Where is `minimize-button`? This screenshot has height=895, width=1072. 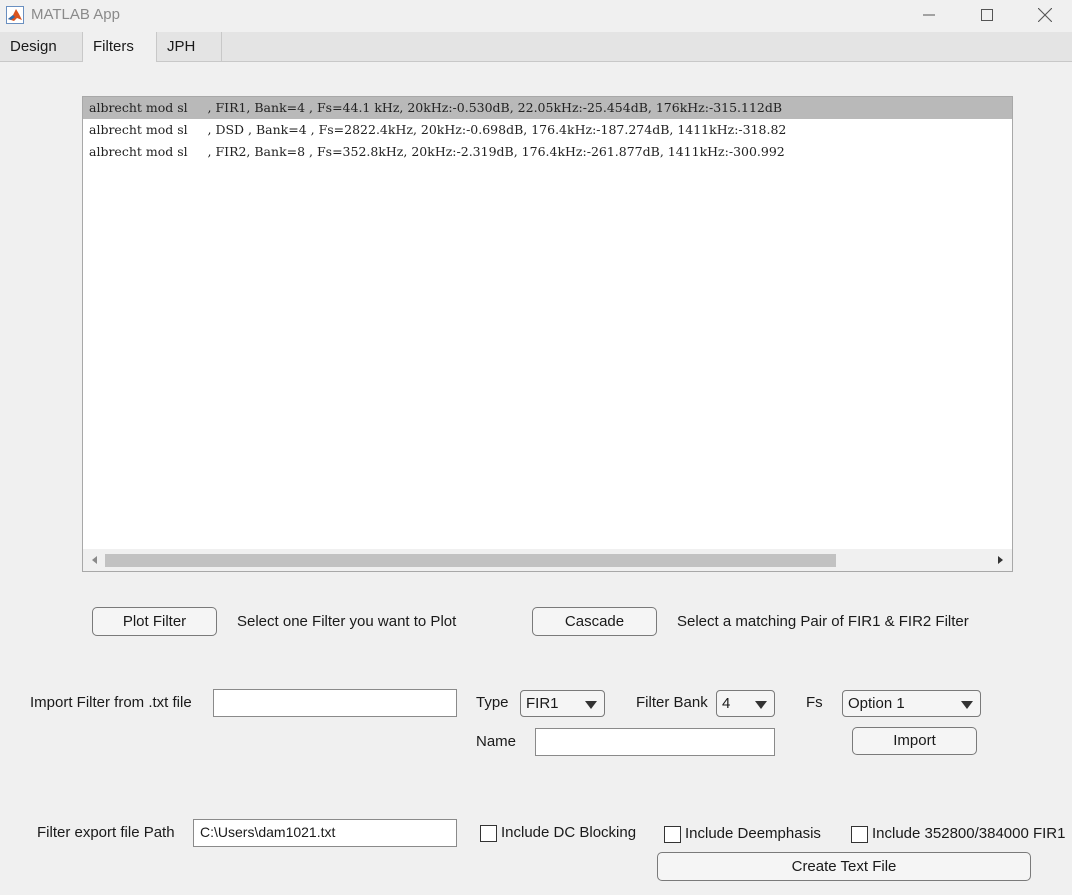
minimize-button is located at coordinates (929, 15).